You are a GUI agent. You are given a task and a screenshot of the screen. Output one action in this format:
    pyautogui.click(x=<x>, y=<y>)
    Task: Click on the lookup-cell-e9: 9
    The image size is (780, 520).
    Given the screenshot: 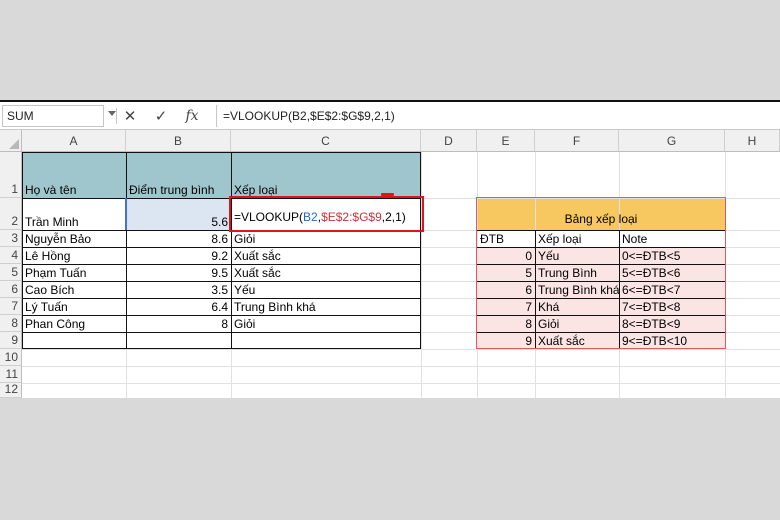 What is the action you would take?
    pyautogui.click(x=506, y=340)
    